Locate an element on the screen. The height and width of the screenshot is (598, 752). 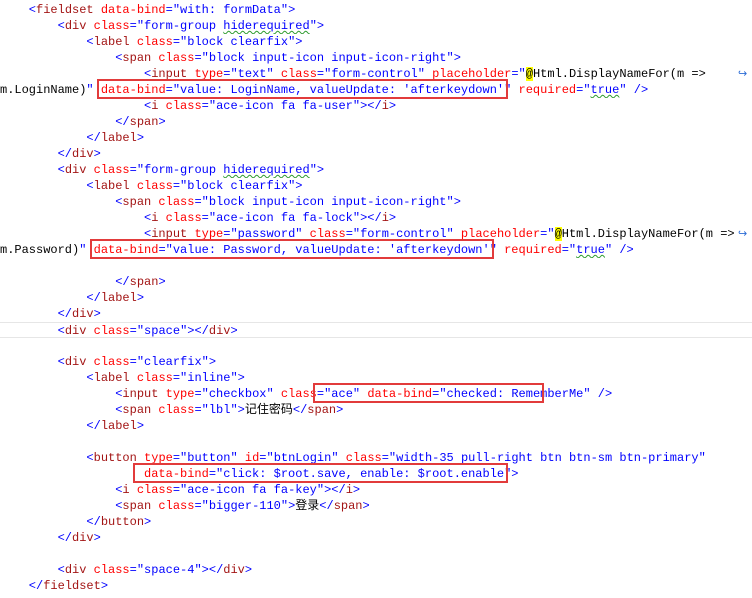
code-line: <div class="space"></div> is located at coordinates (376, 330).